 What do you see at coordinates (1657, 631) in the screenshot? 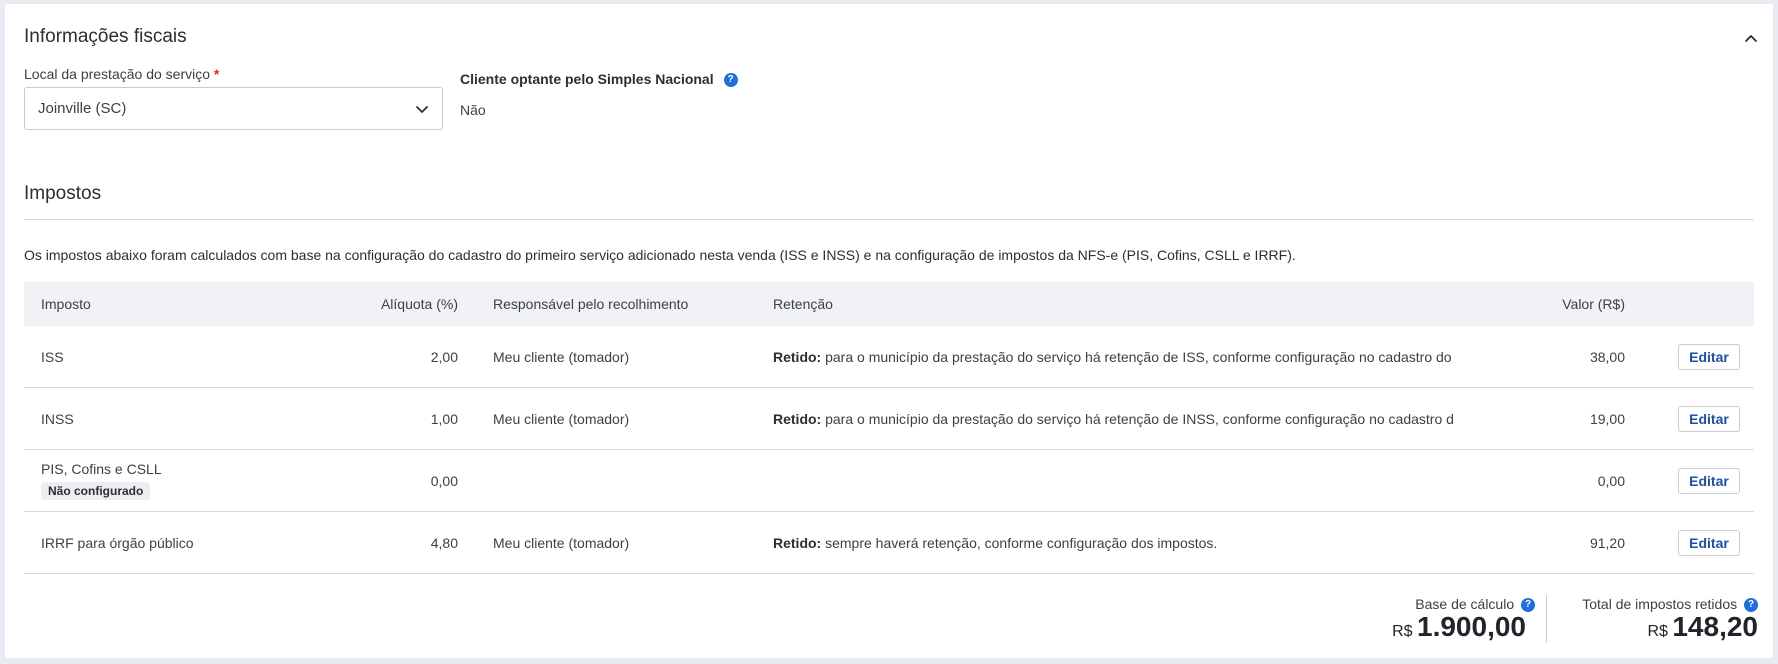
I see `retidos-currency: R$` at bounding box center [1657, 631].